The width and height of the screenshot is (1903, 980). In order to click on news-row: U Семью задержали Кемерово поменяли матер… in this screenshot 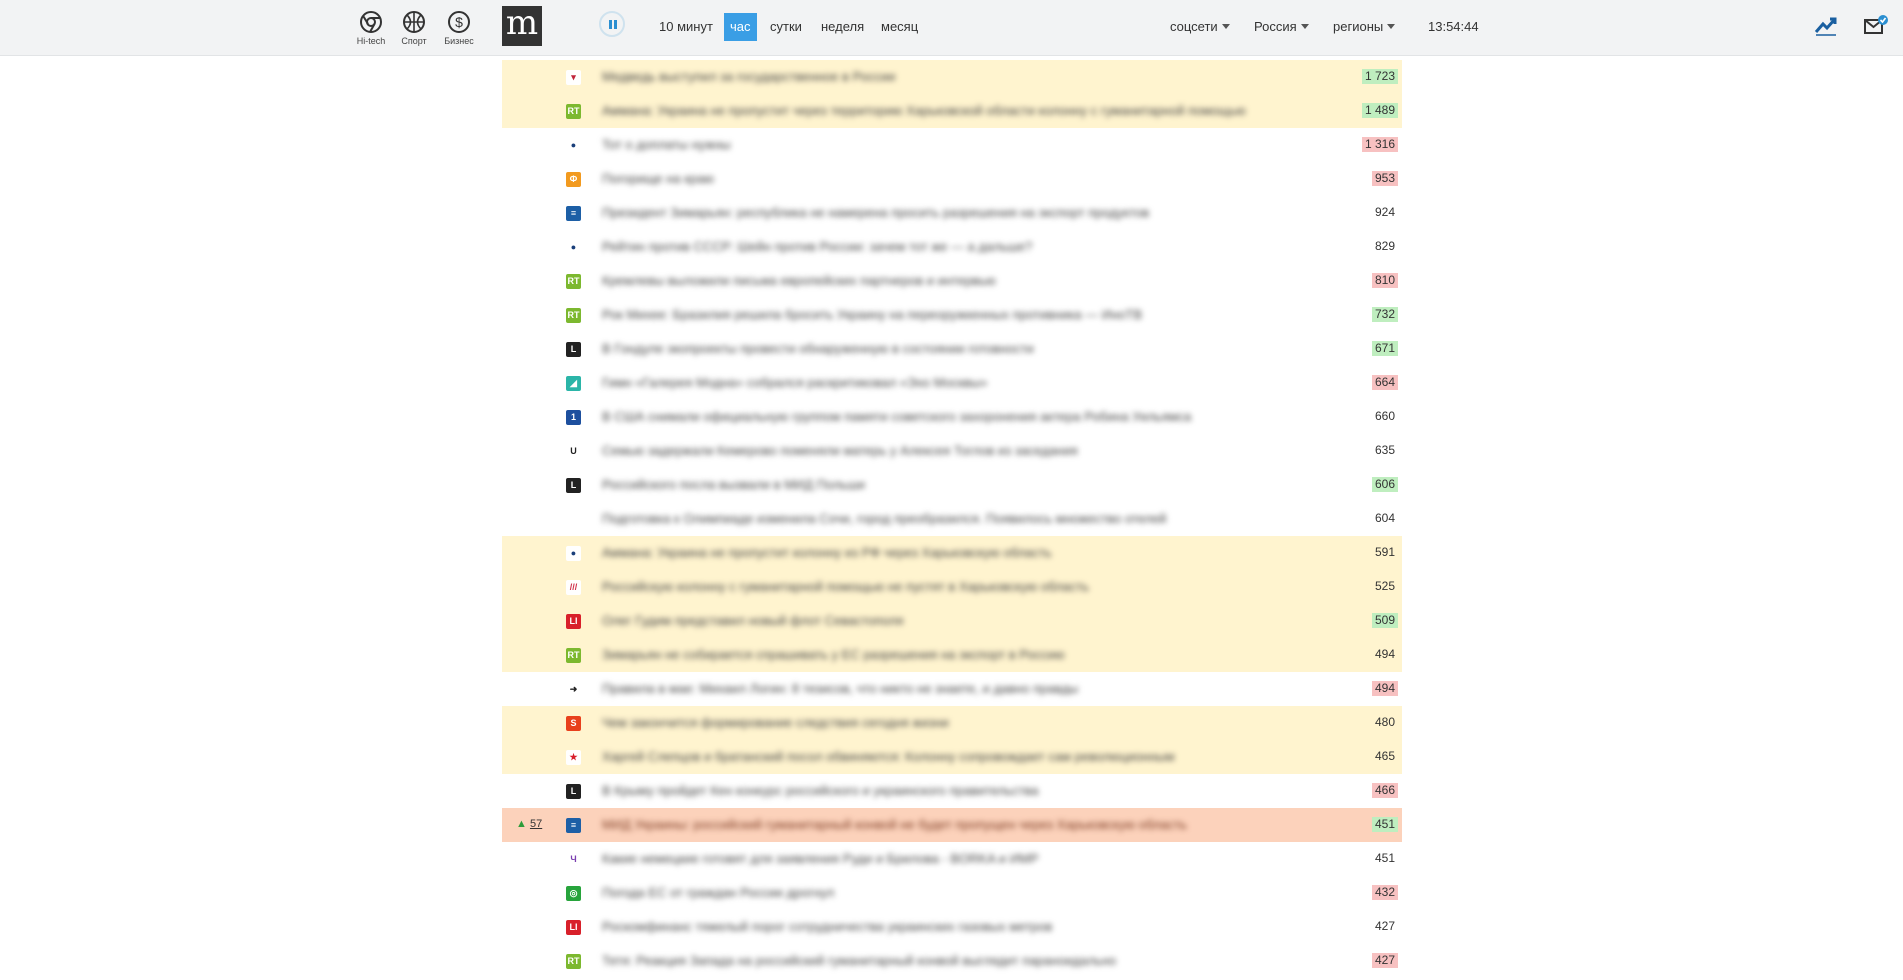, I will do `click(952, 451)`.